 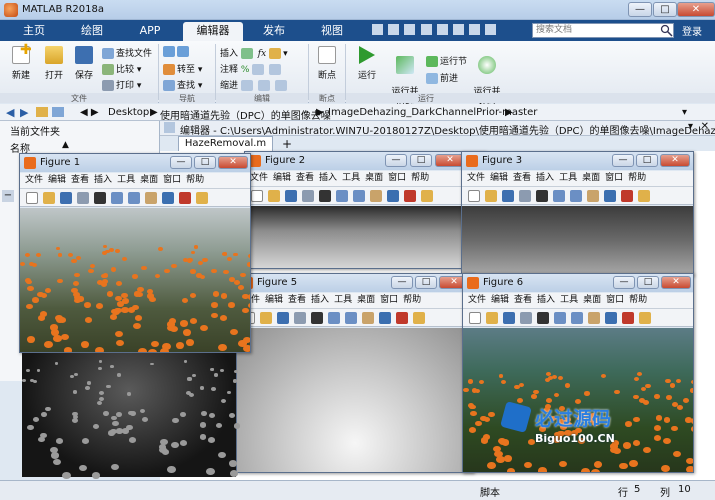 I want to click on paste-icon, so click(x=426, y=29).